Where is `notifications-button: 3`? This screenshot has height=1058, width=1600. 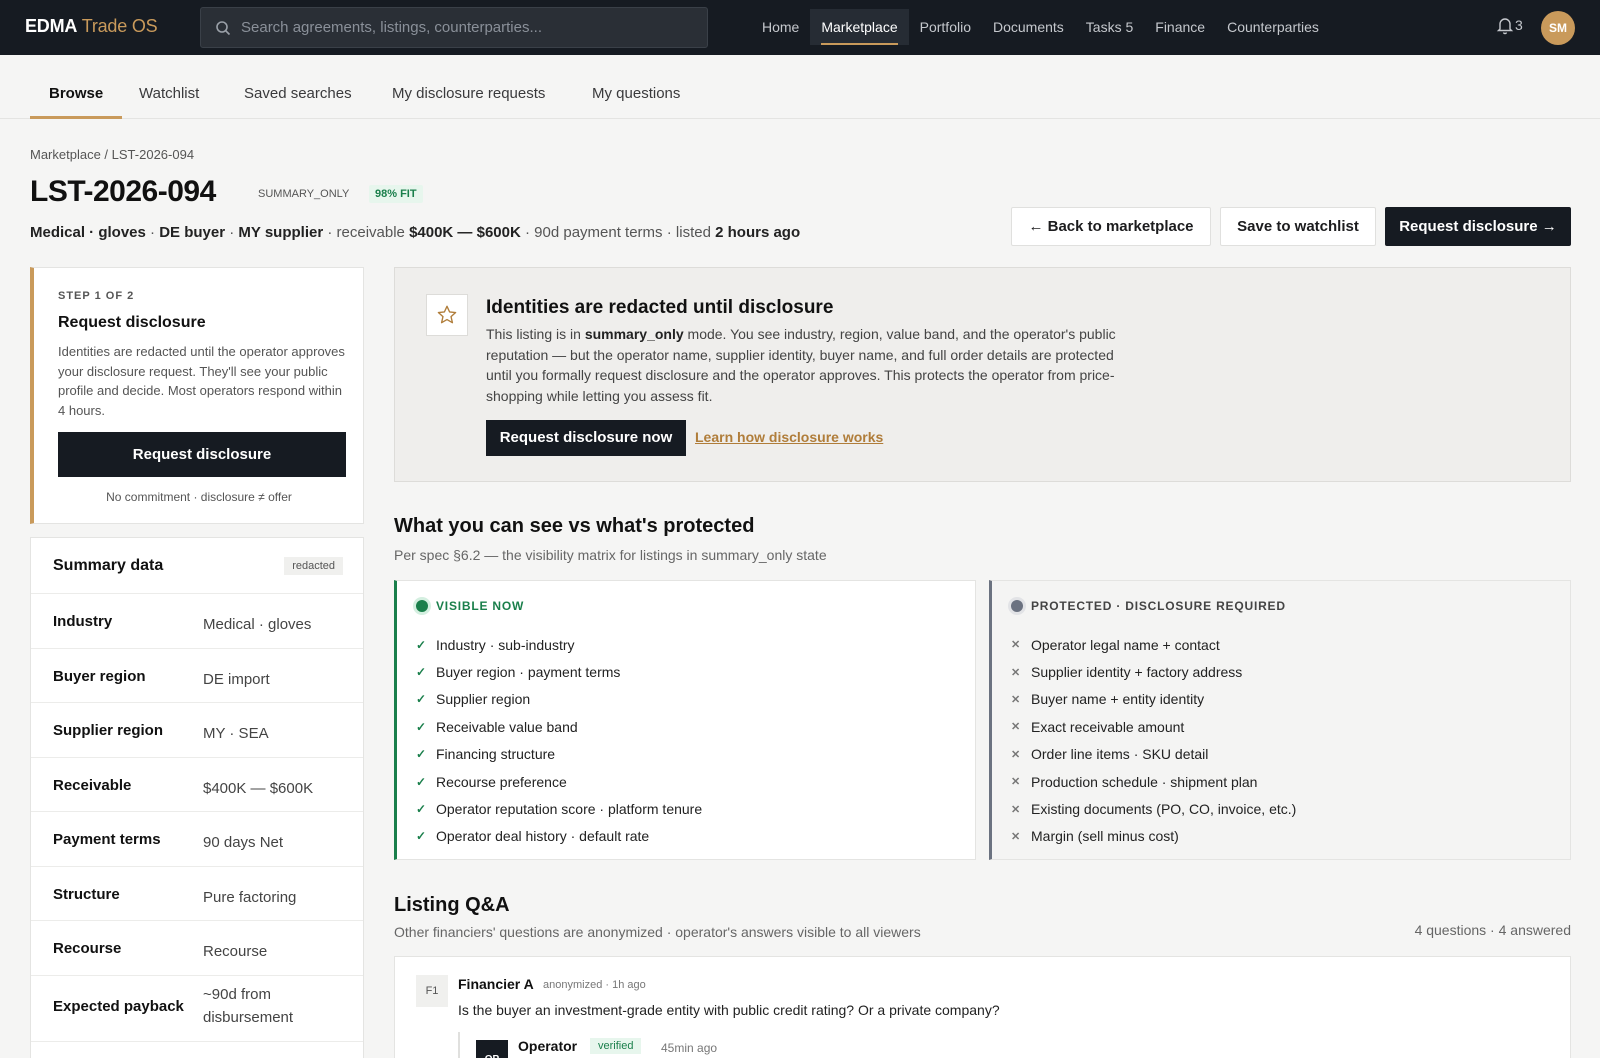
notifications-button: 3 is located at coordinates (1509, 25).